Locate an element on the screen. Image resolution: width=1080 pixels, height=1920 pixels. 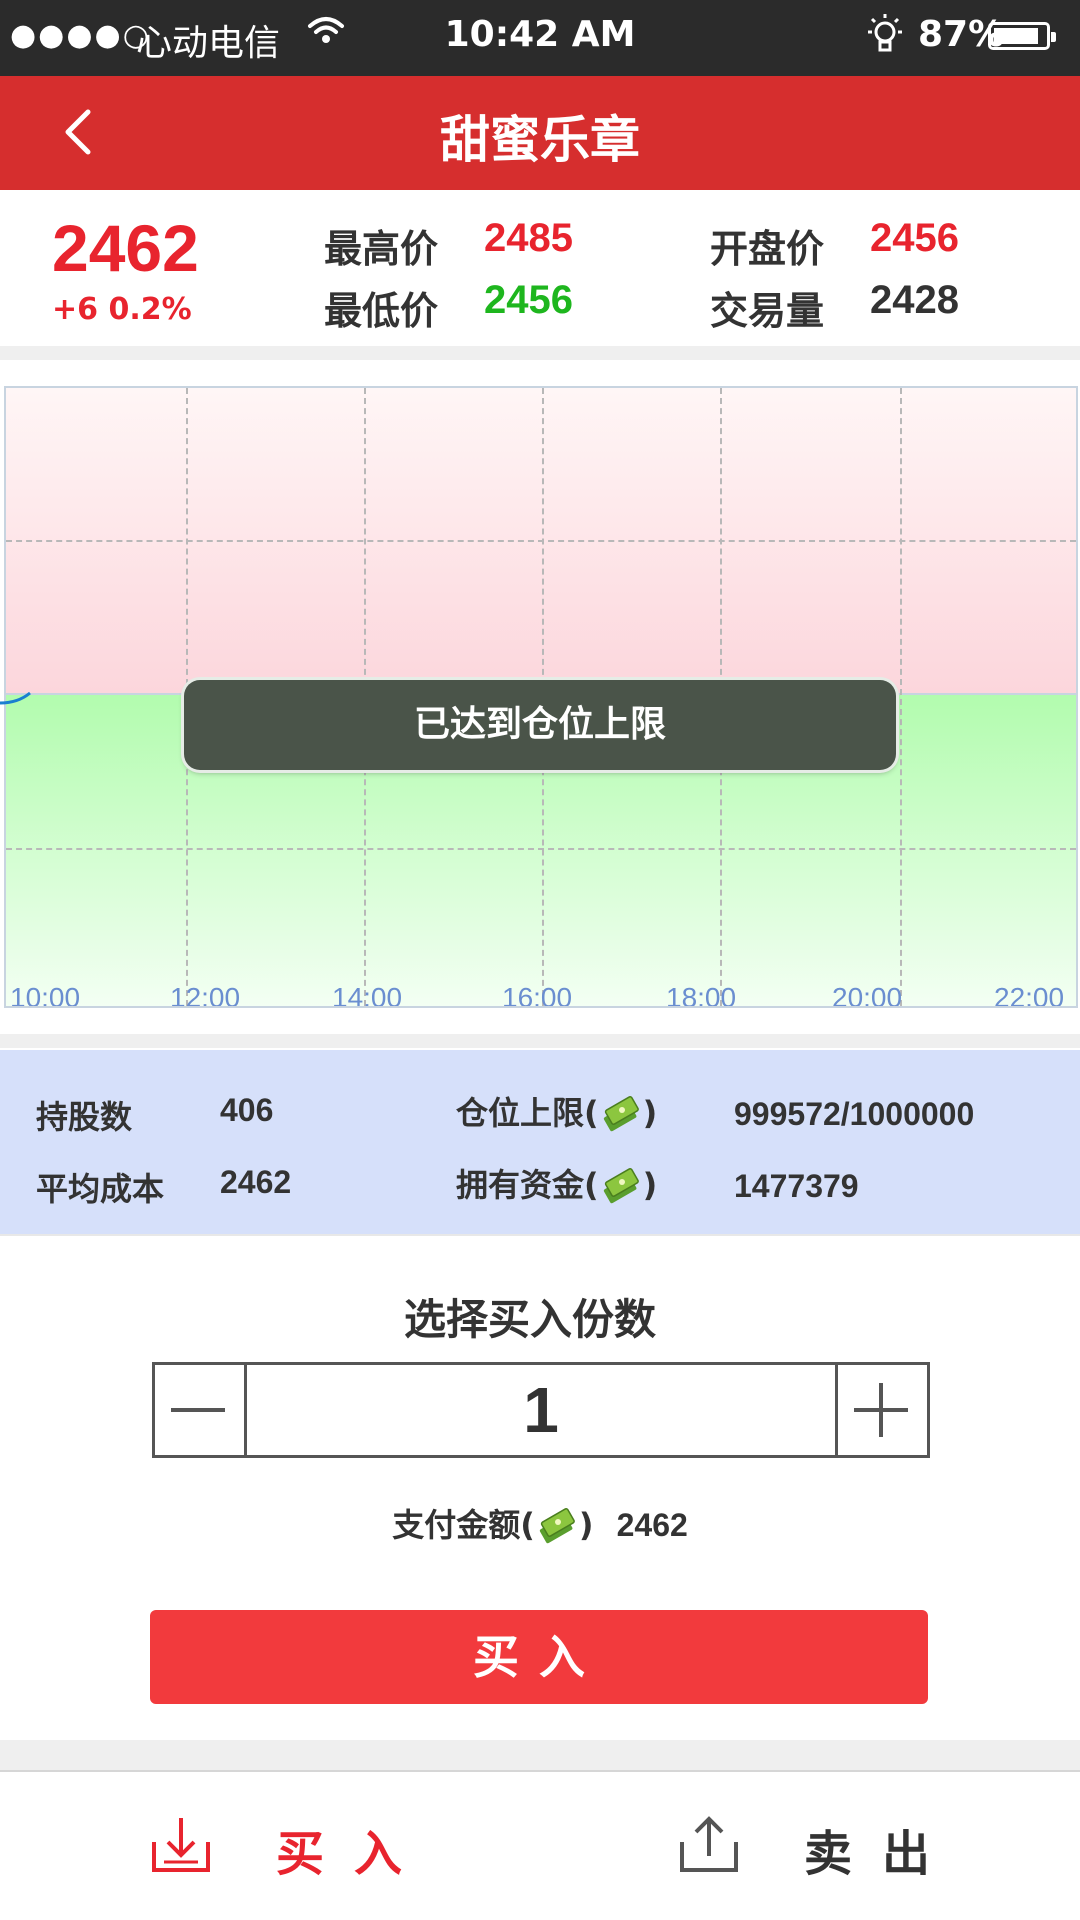
open-label: 开盘价 is located at coordinates (767, 249).